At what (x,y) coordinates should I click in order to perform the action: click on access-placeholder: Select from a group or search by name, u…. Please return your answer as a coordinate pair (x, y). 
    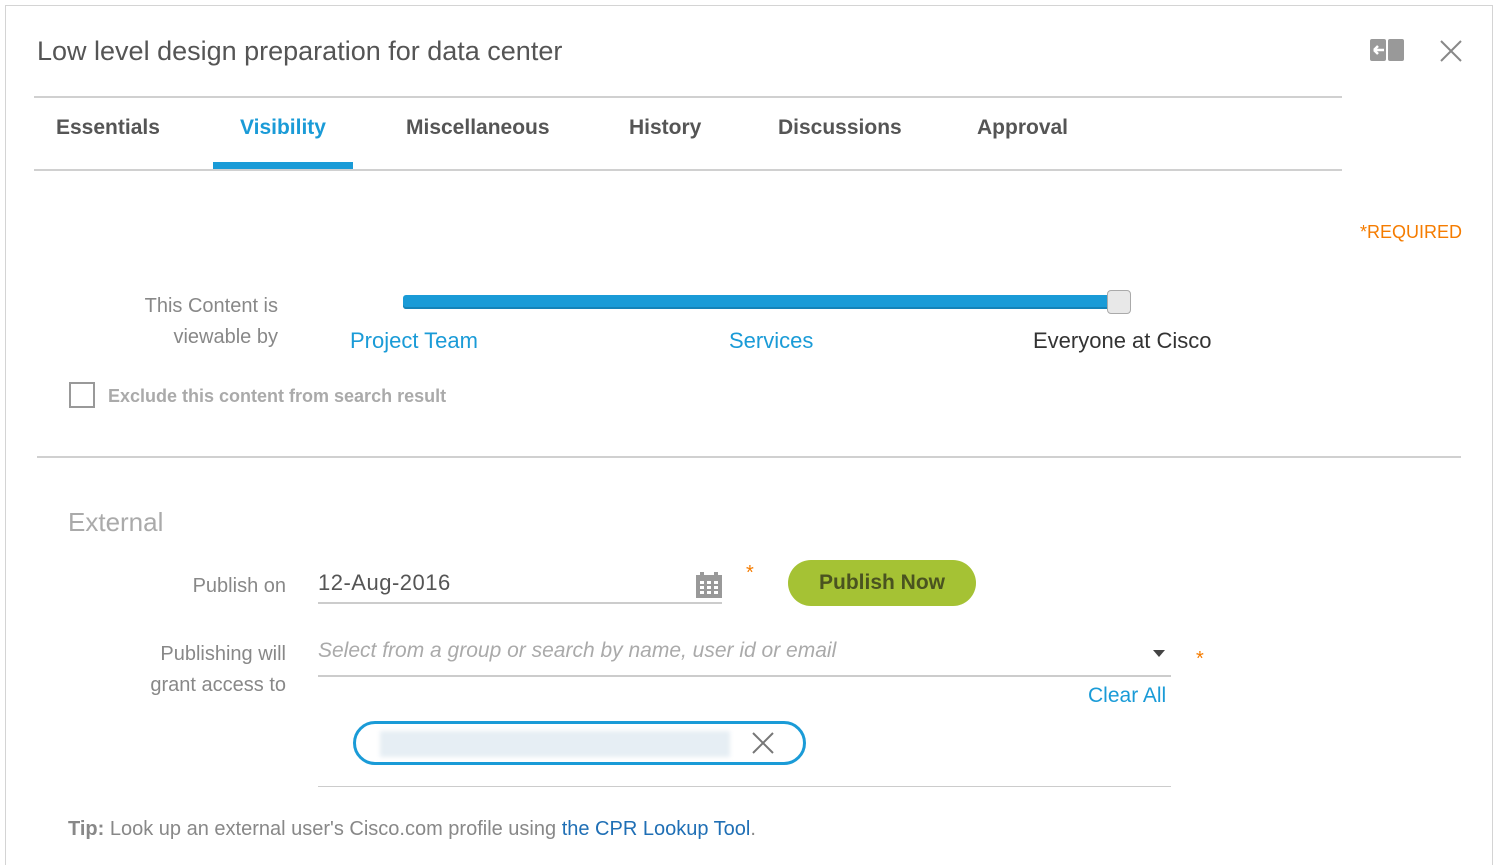
    Looking at the image, I should click on (577, 650).